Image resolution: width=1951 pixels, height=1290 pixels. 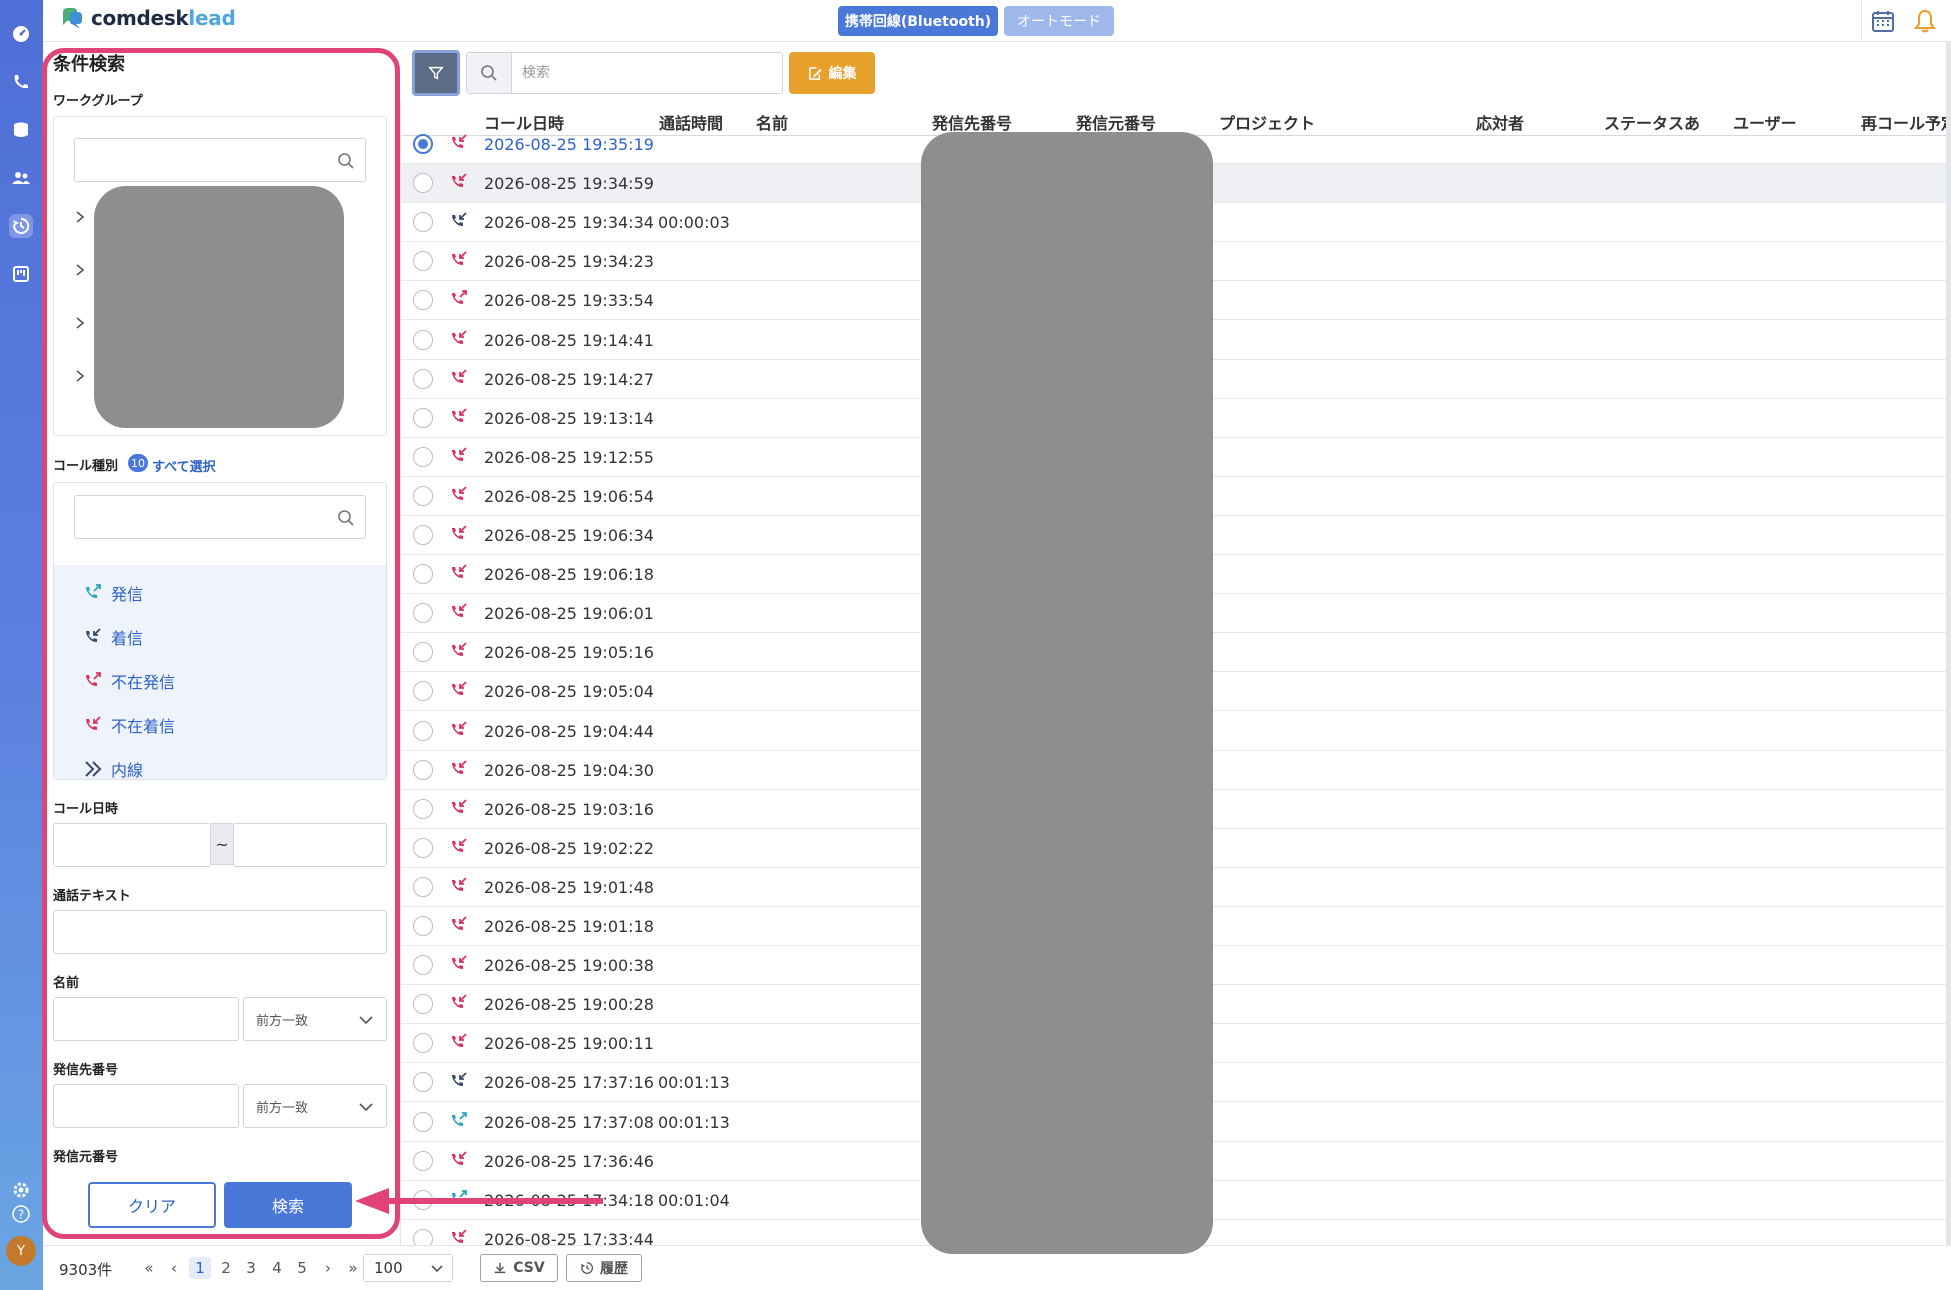 What do you see at coordinates (519, 1268) in the screenshot?
I see `csv-button: CSV` at bounding box center [519, 1268].